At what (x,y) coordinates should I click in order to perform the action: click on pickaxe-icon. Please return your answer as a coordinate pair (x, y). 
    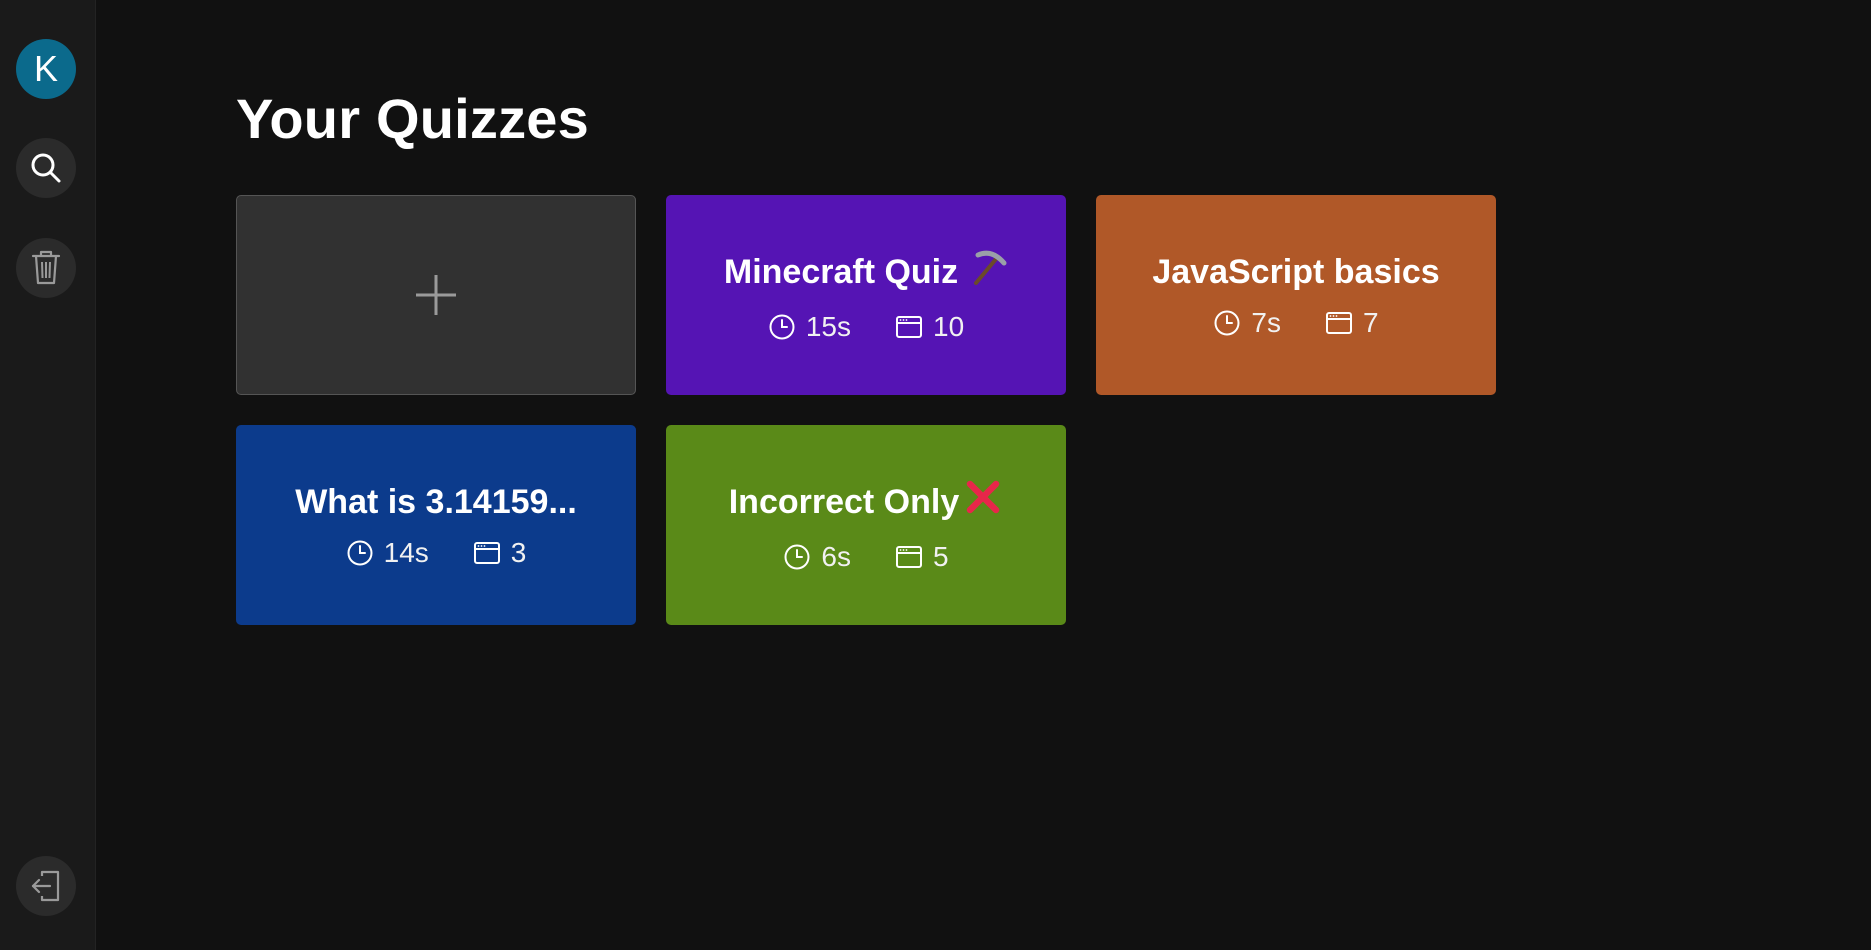
    Looking at the image, I should click on (988, 272).